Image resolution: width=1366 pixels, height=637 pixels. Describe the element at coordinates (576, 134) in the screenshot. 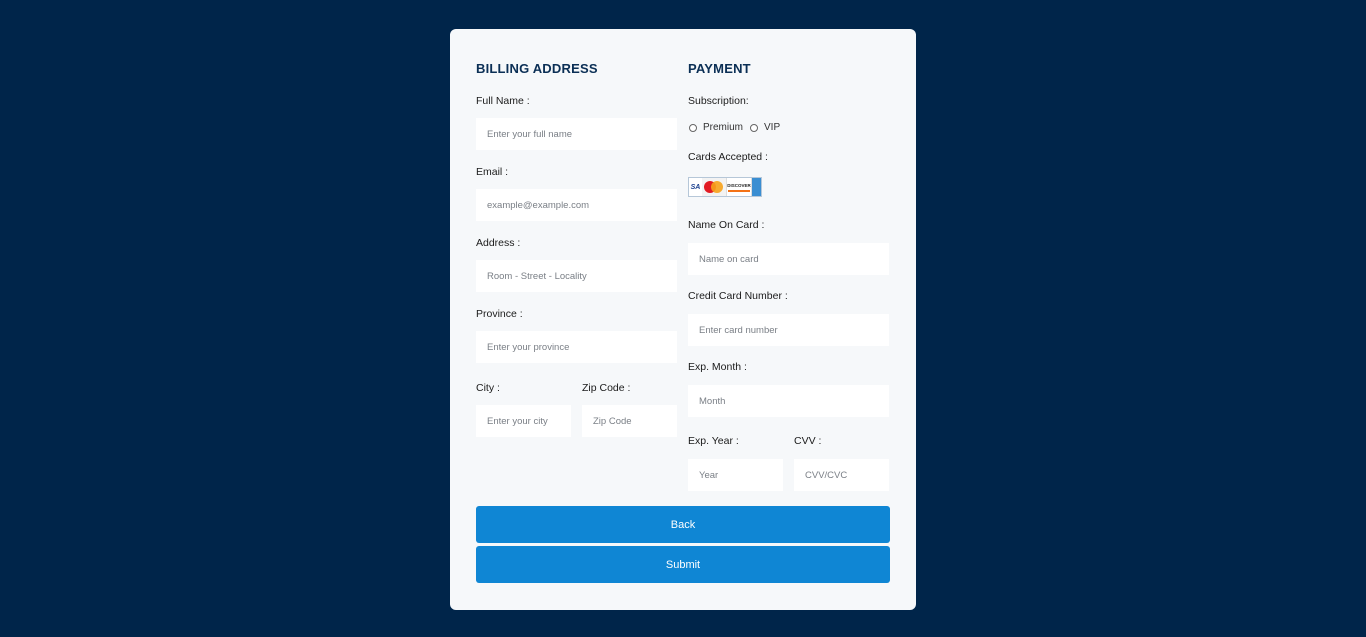

I see `full-name-input` at that location.